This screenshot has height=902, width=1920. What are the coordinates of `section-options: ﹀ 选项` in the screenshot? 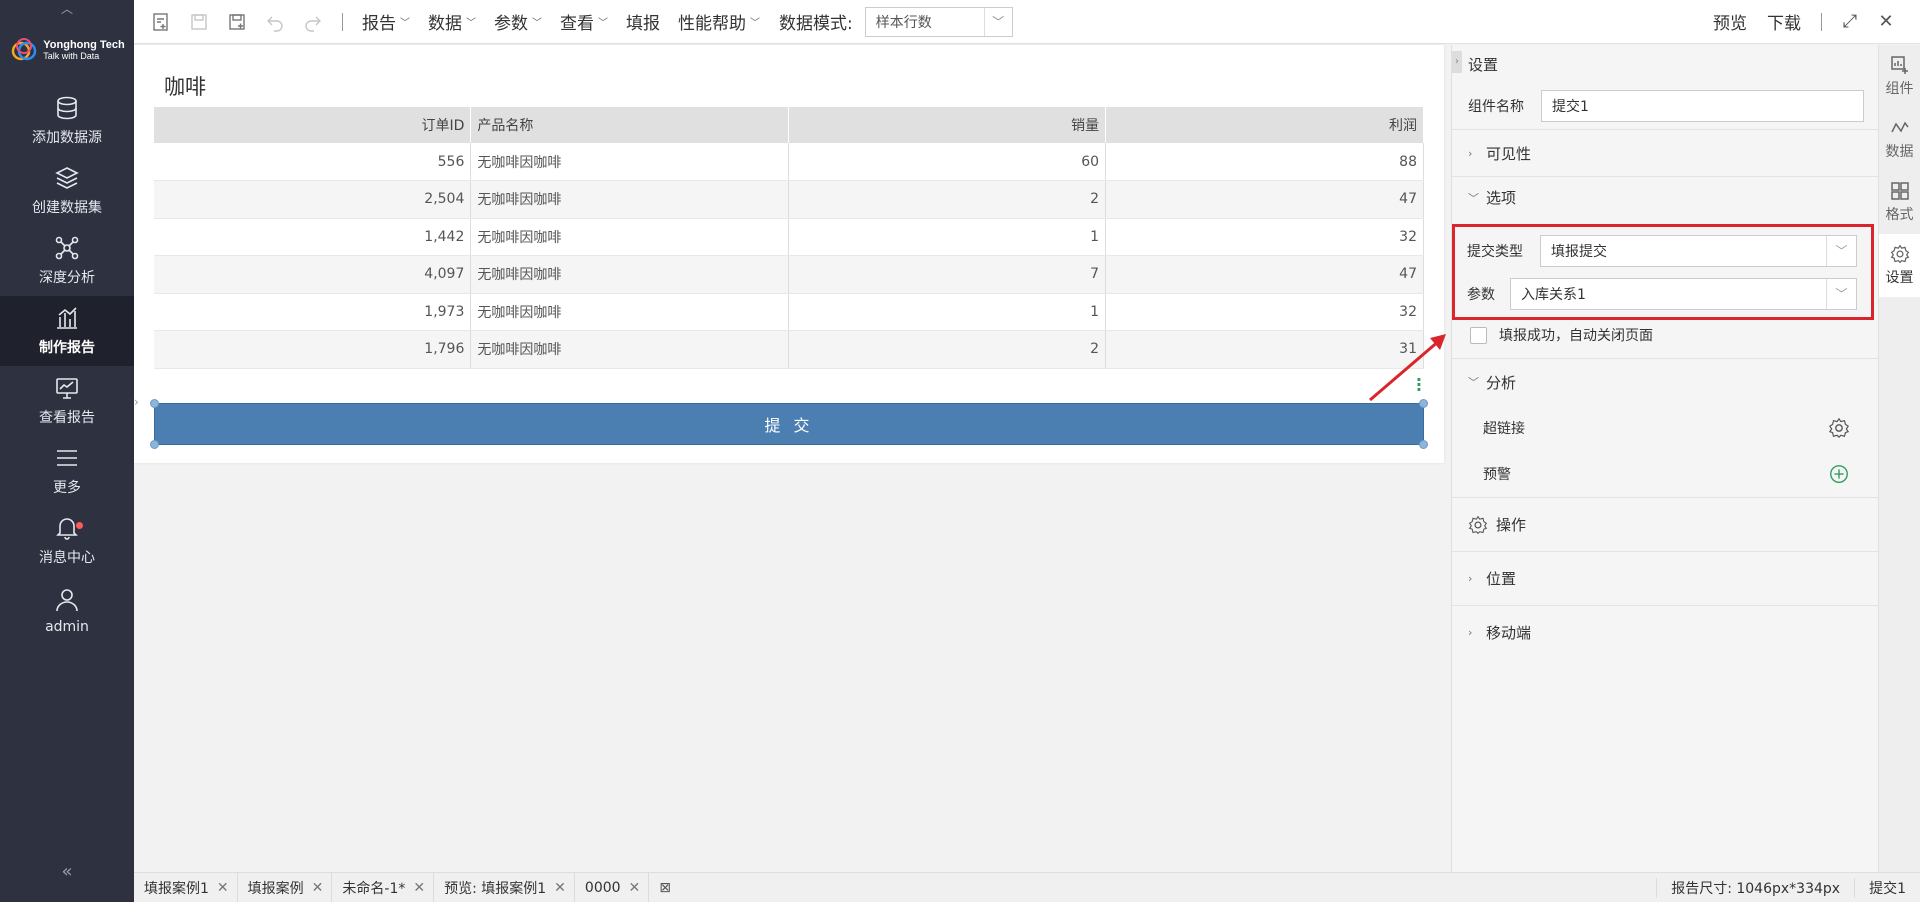 It's located at (1665, 197).